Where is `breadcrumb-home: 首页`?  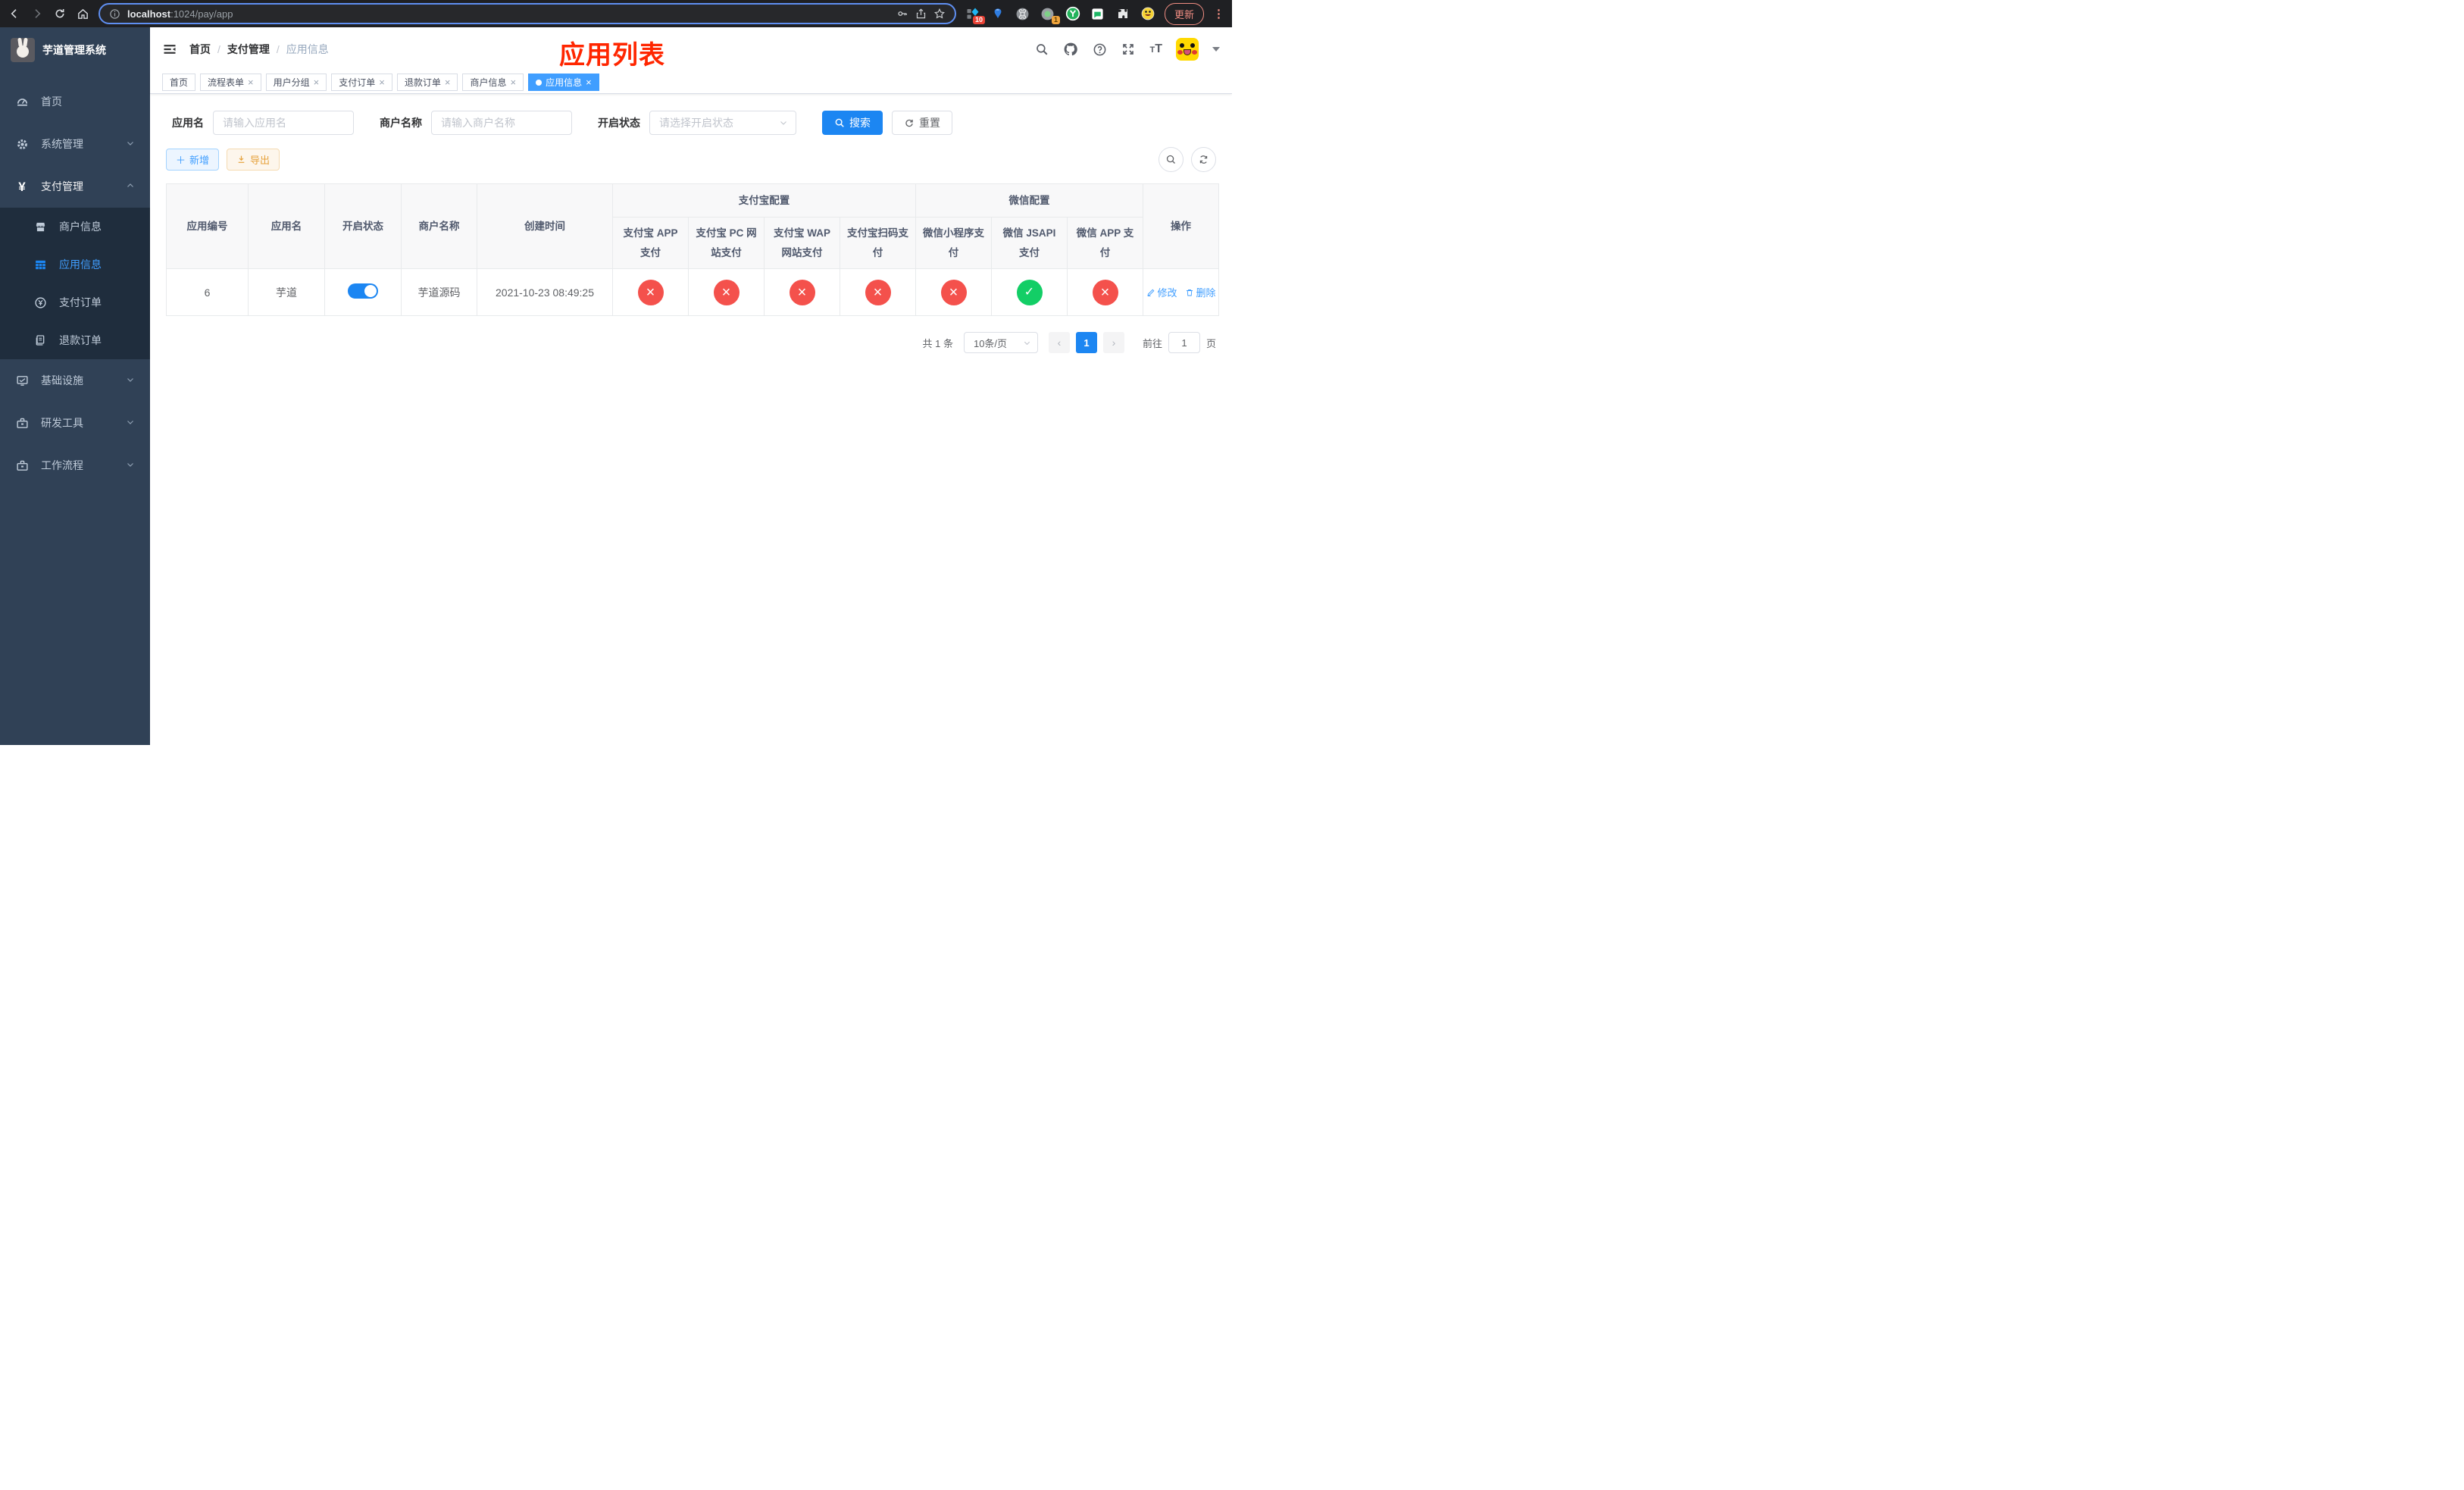 breadcrumb-home: 首页 is located at coordinates (200, 50).